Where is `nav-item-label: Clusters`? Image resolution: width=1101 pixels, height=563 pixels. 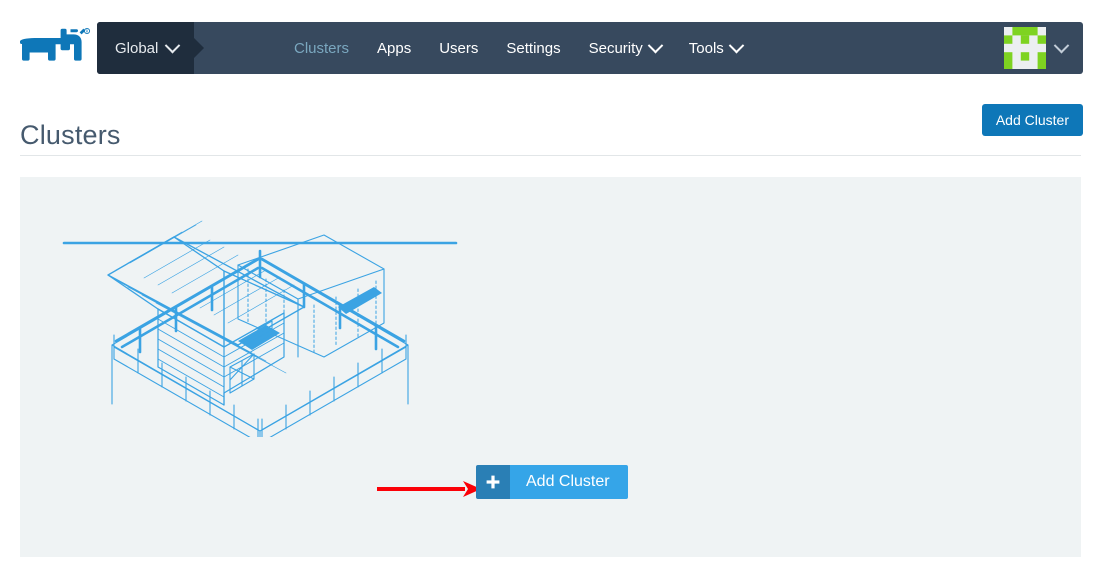
nav-item-label: Clusters is located at coordinates (322, 48).